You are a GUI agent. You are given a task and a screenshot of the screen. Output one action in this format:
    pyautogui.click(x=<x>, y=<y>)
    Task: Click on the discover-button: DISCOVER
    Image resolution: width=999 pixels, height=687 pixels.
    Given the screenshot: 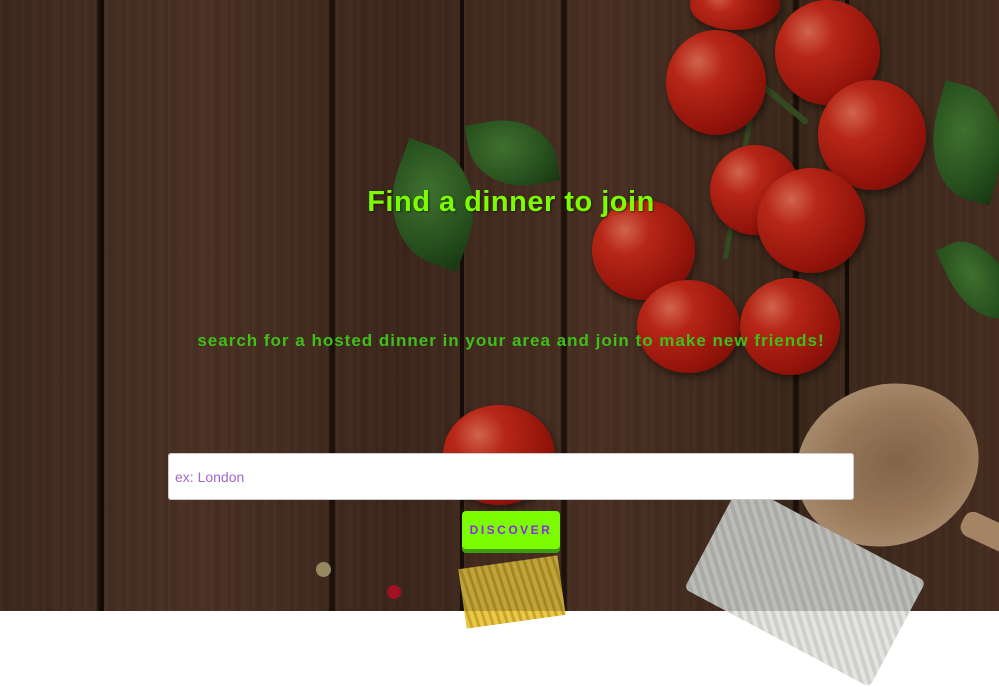 What is the action you would take?
    pyautogui.click(x=511, y=530)
    